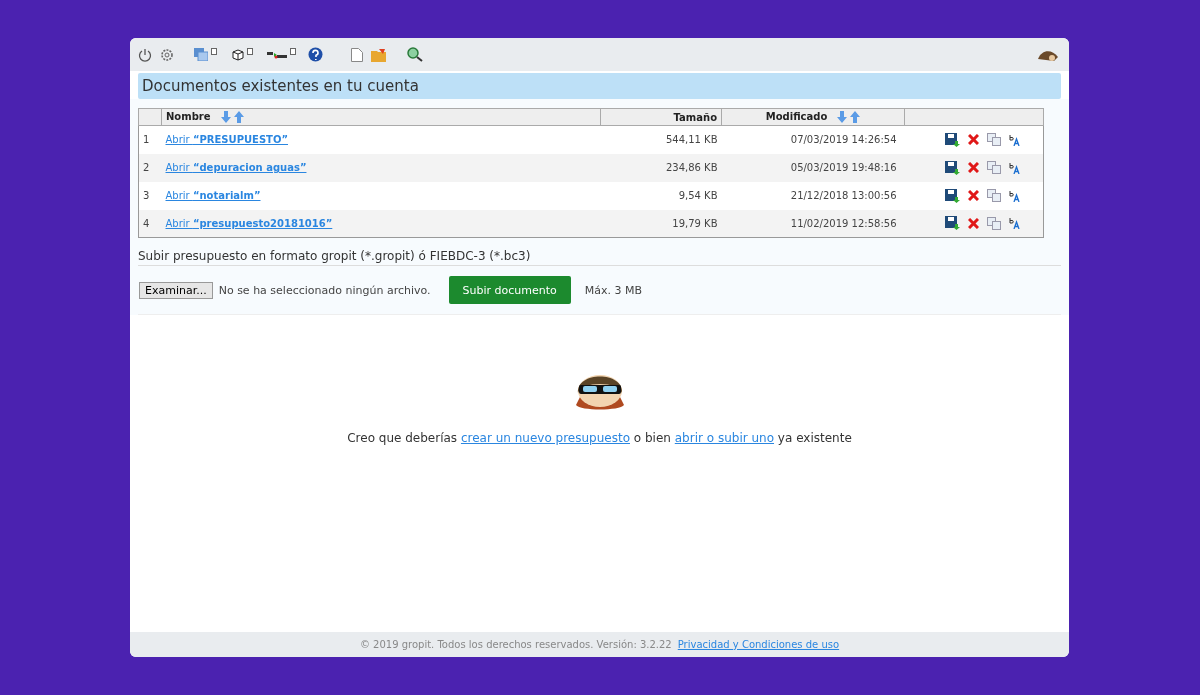  What do you see at coordinates (515, 644) in the screenshot?
I see `copyright-text: © 2019 gropit. Todos los derechos reservados. Versión: 3.2.22` at bounding box center [515, 644].